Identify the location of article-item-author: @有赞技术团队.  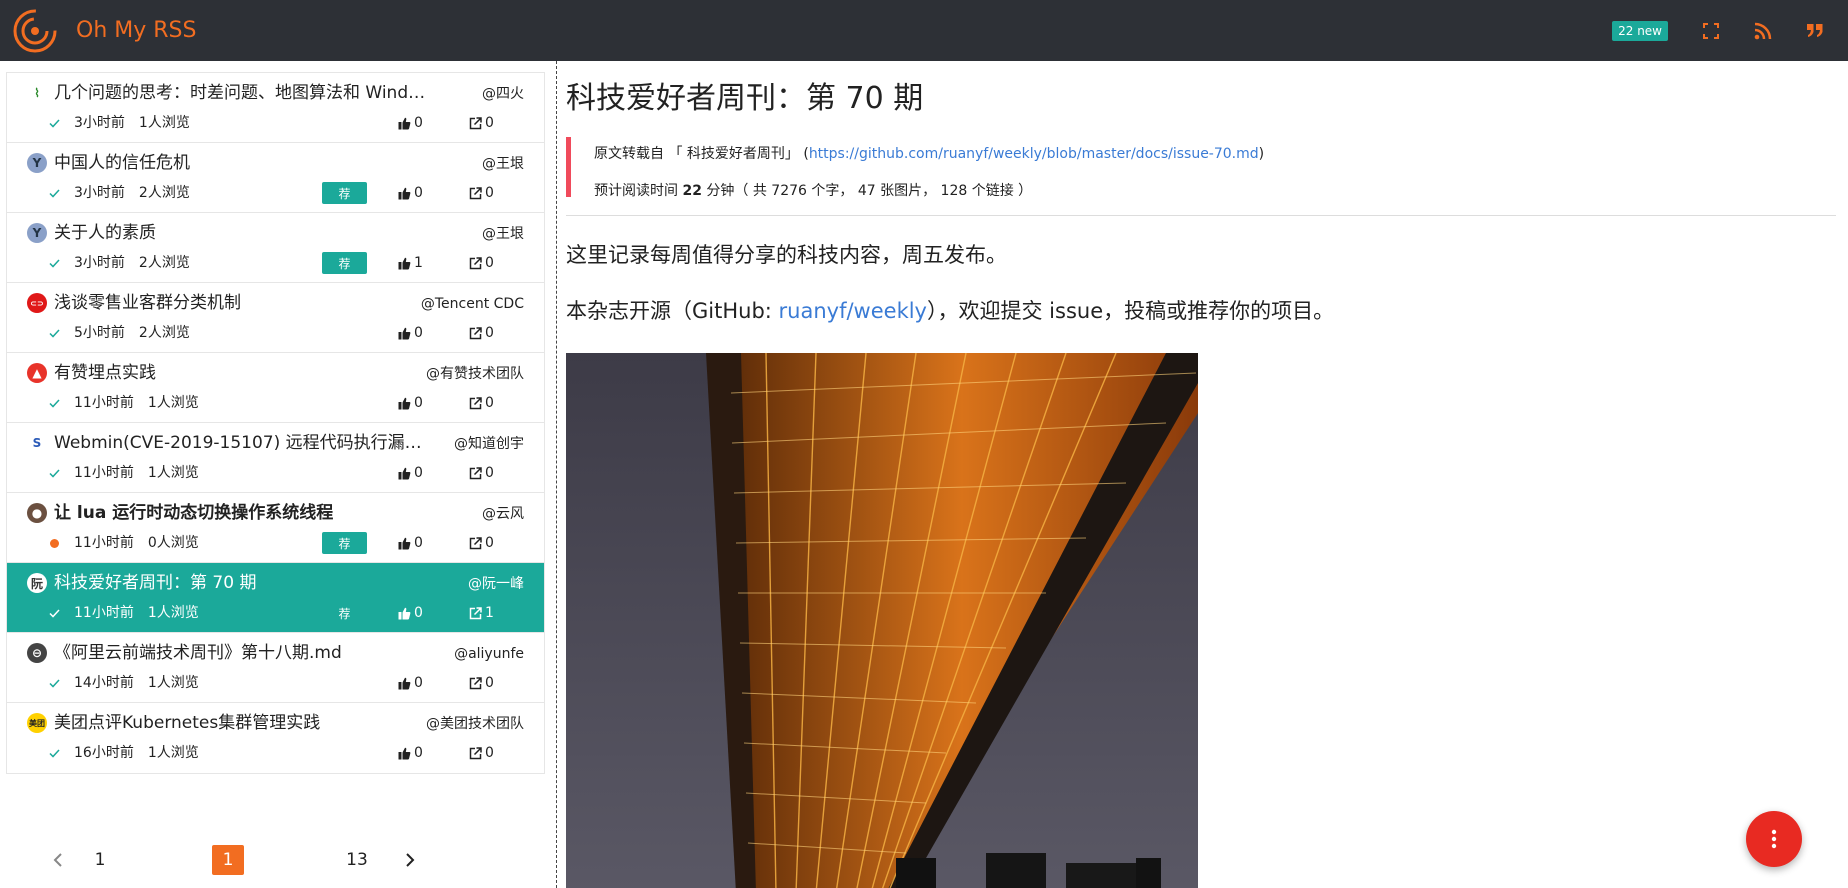
(475, 374).